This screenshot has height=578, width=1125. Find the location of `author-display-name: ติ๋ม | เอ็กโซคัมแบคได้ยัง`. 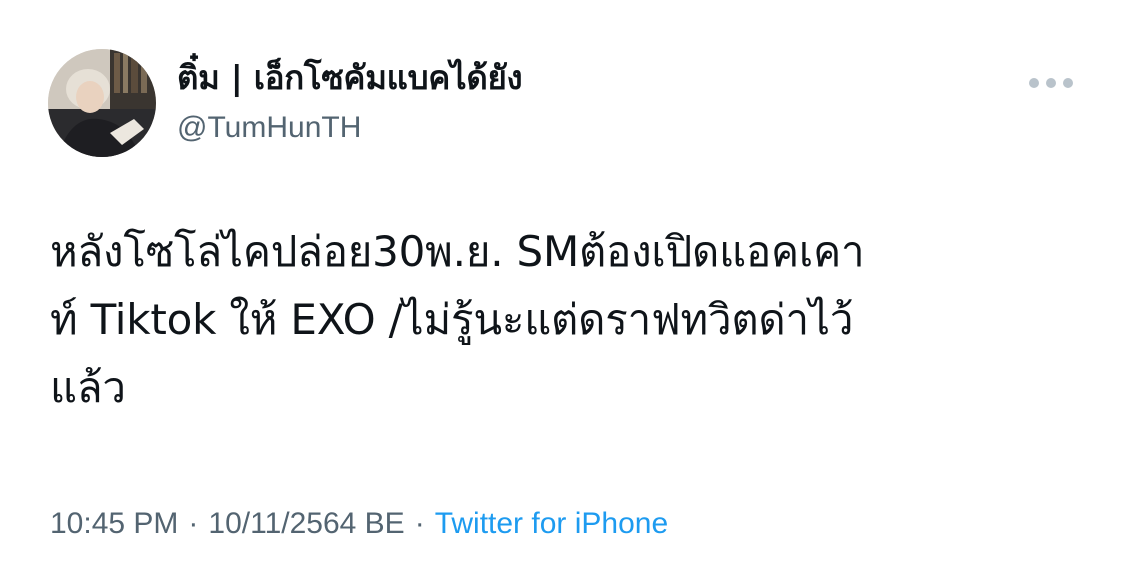

author-display-name: ติ๋ม | เอ็กโซคัมแบคได้ยัง is located at coordinates (350, 78).